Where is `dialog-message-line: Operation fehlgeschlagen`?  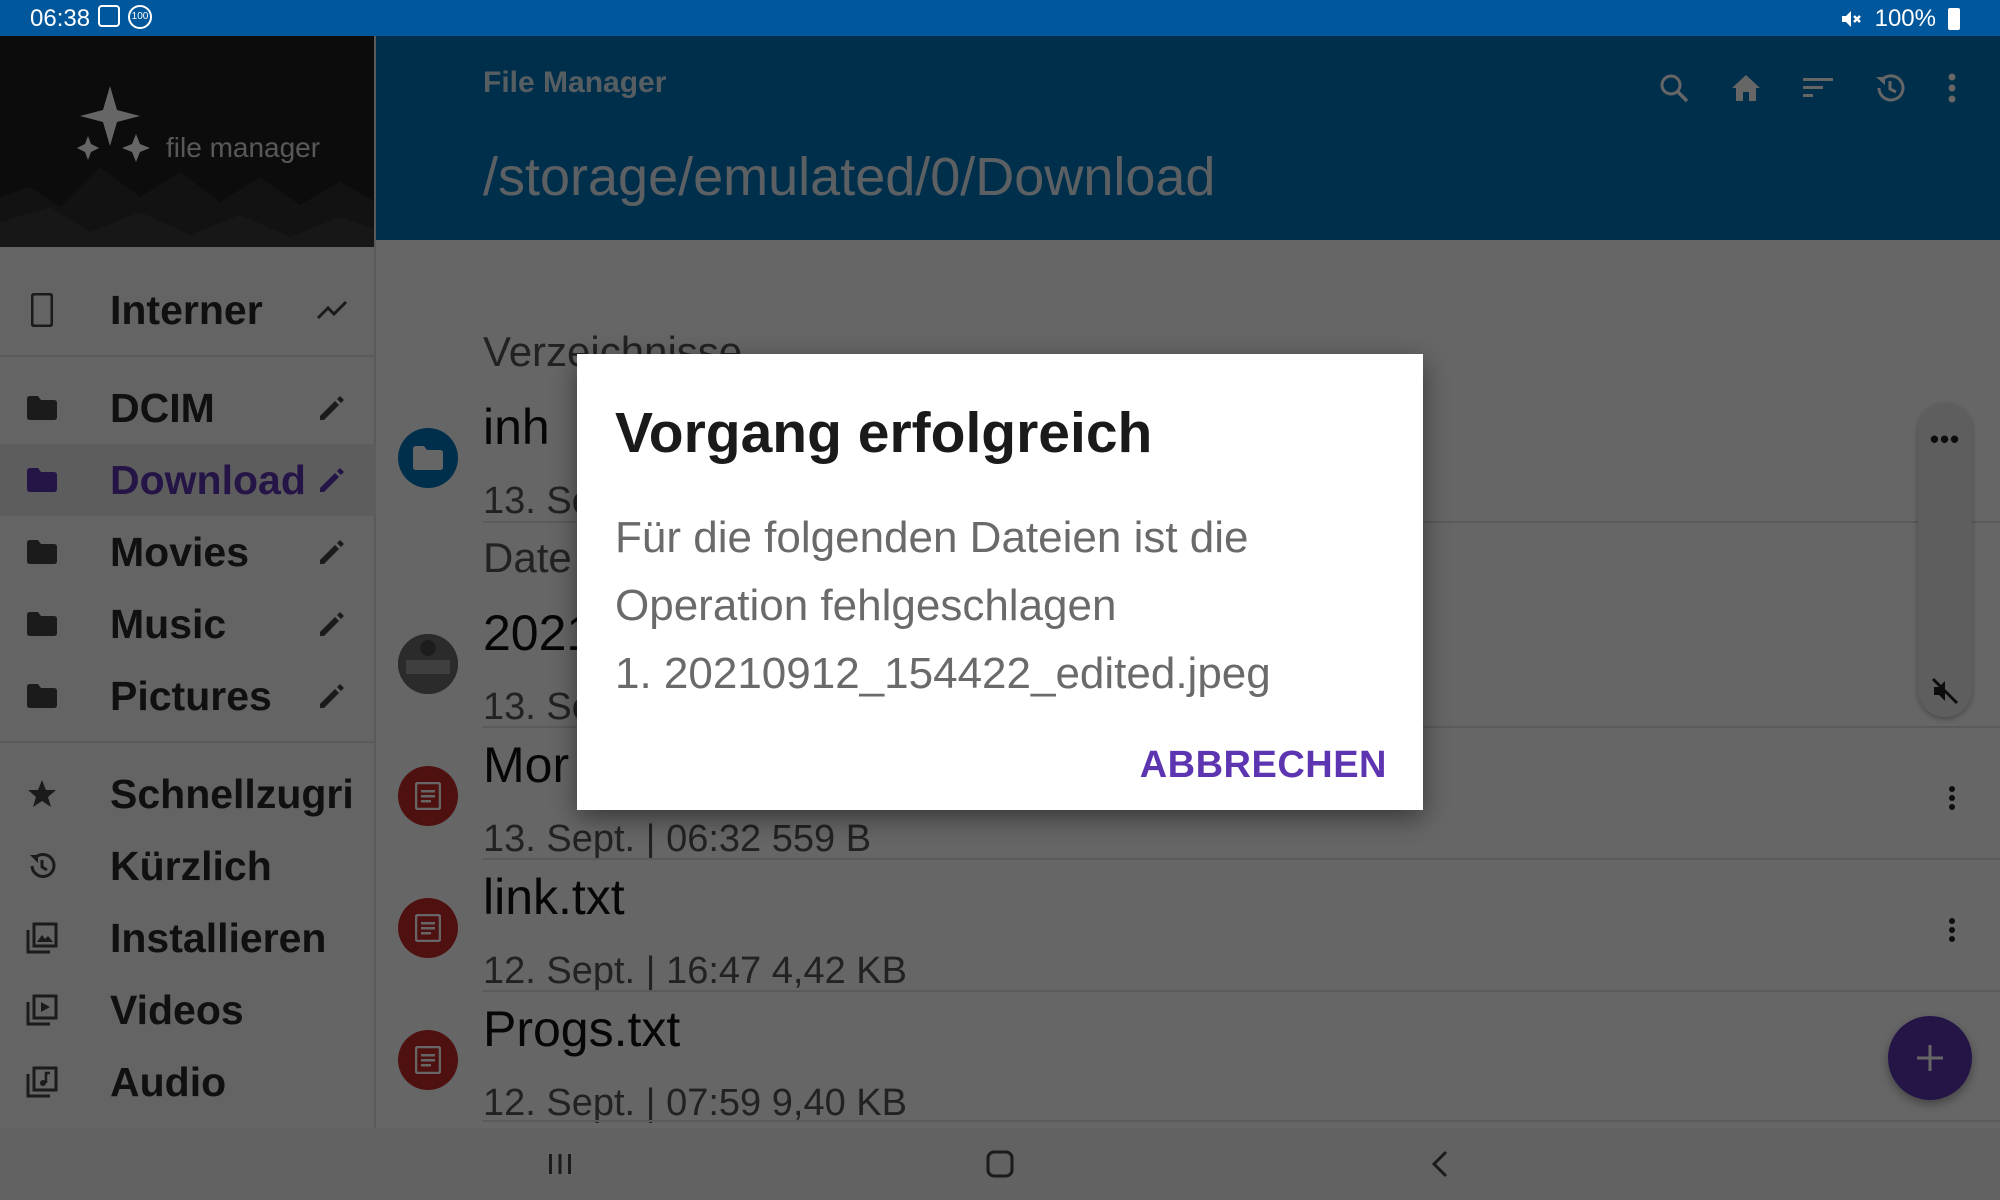
dialog-message-line: Operation fehlgeschlagen is located at coordinates (866, 605).